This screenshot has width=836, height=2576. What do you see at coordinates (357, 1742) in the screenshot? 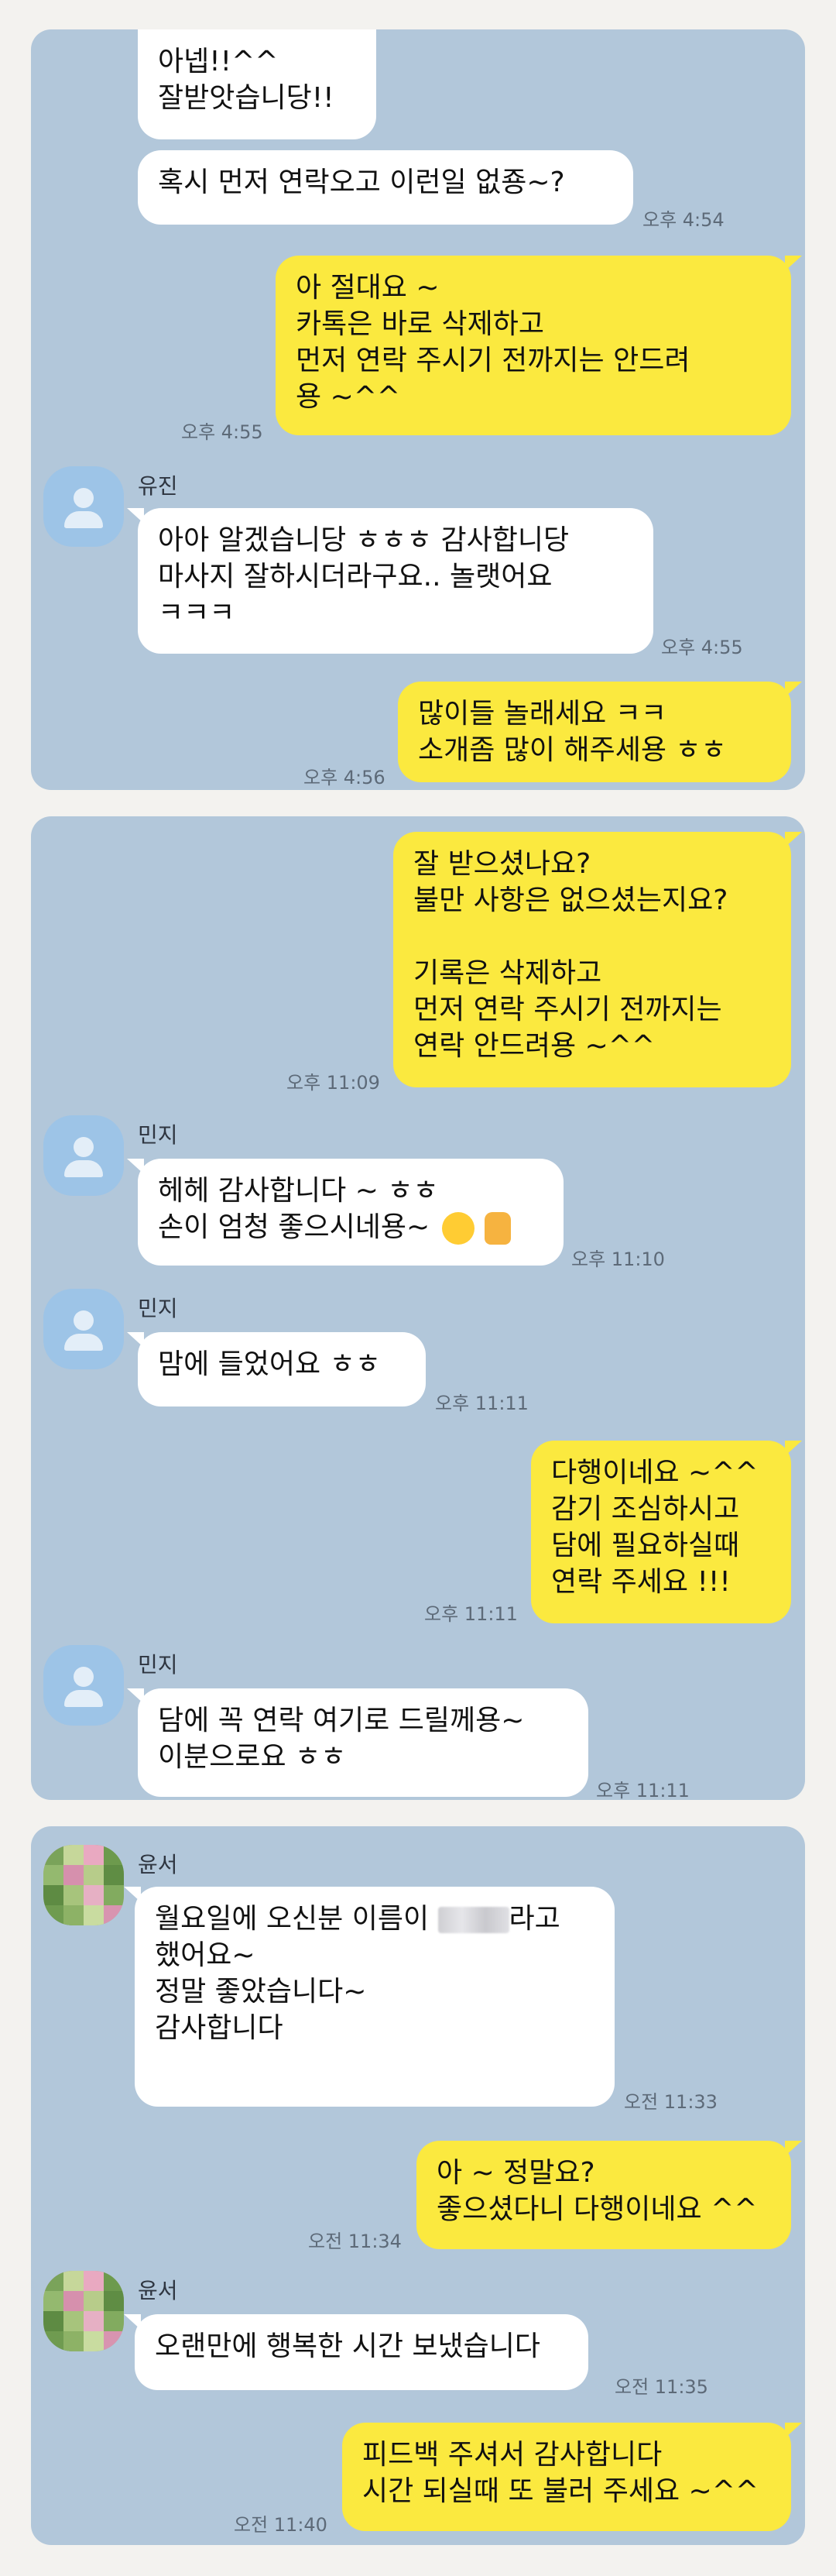
I see `received-message: 담에 꼭 연락 여기로 드릴께용~ 이분으로요 ㅎㅎ` at bounding box center [357, 1742].